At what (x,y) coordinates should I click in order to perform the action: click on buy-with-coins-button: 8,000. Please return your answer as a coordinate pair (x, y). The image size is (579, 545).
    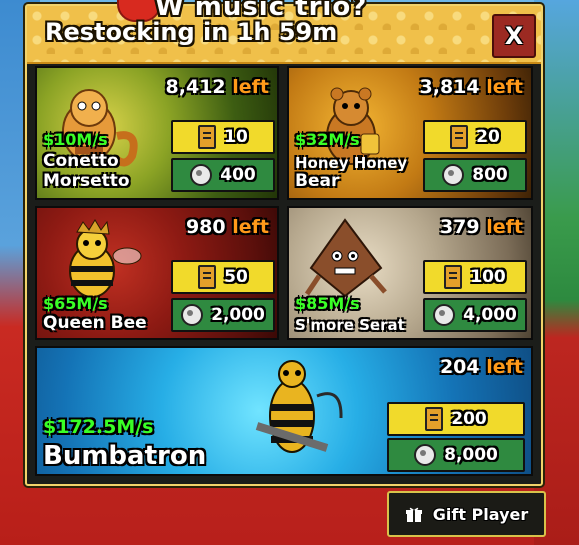
    Looking at the image, I should click on (456, 455).